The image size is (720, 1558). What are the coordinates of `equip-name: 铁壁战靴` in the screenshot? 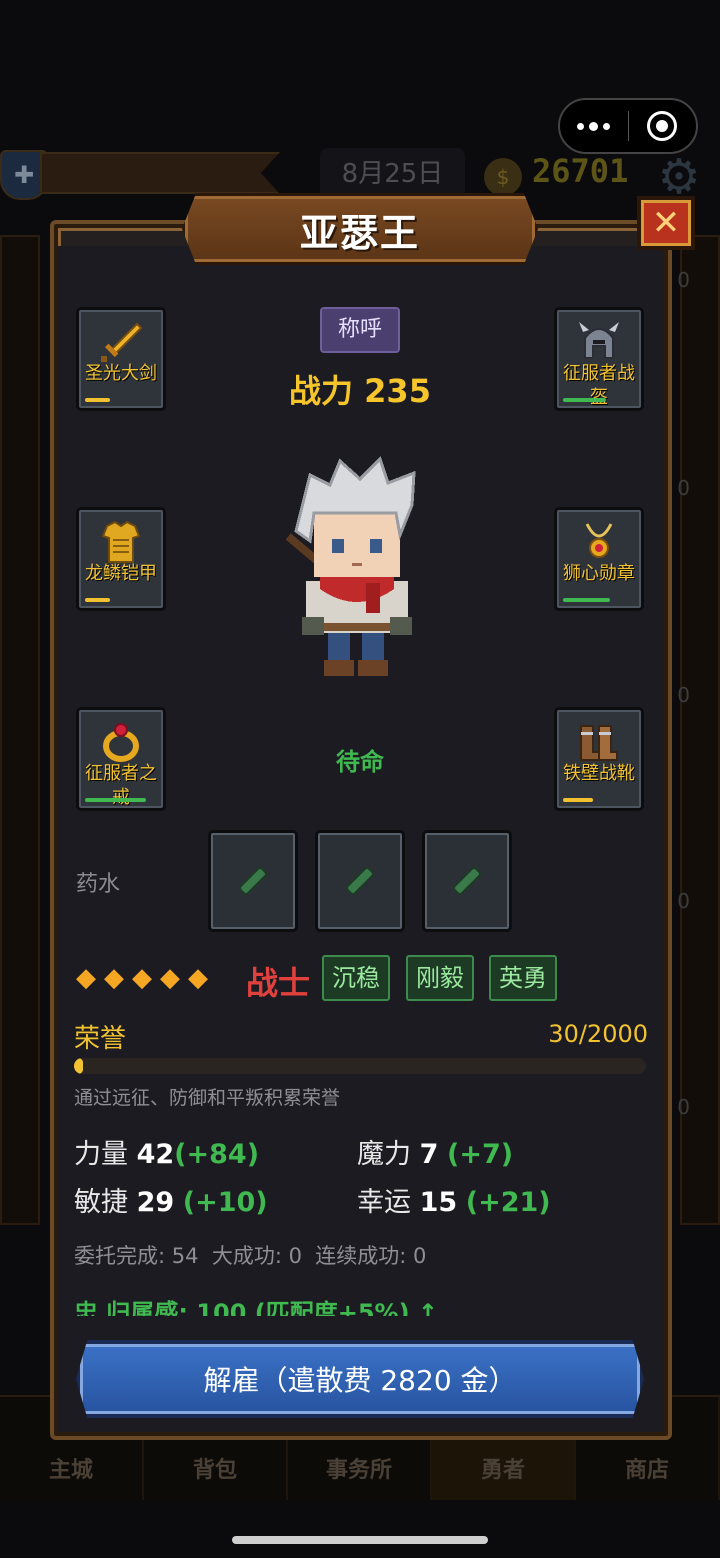 It's located at (599, 773).